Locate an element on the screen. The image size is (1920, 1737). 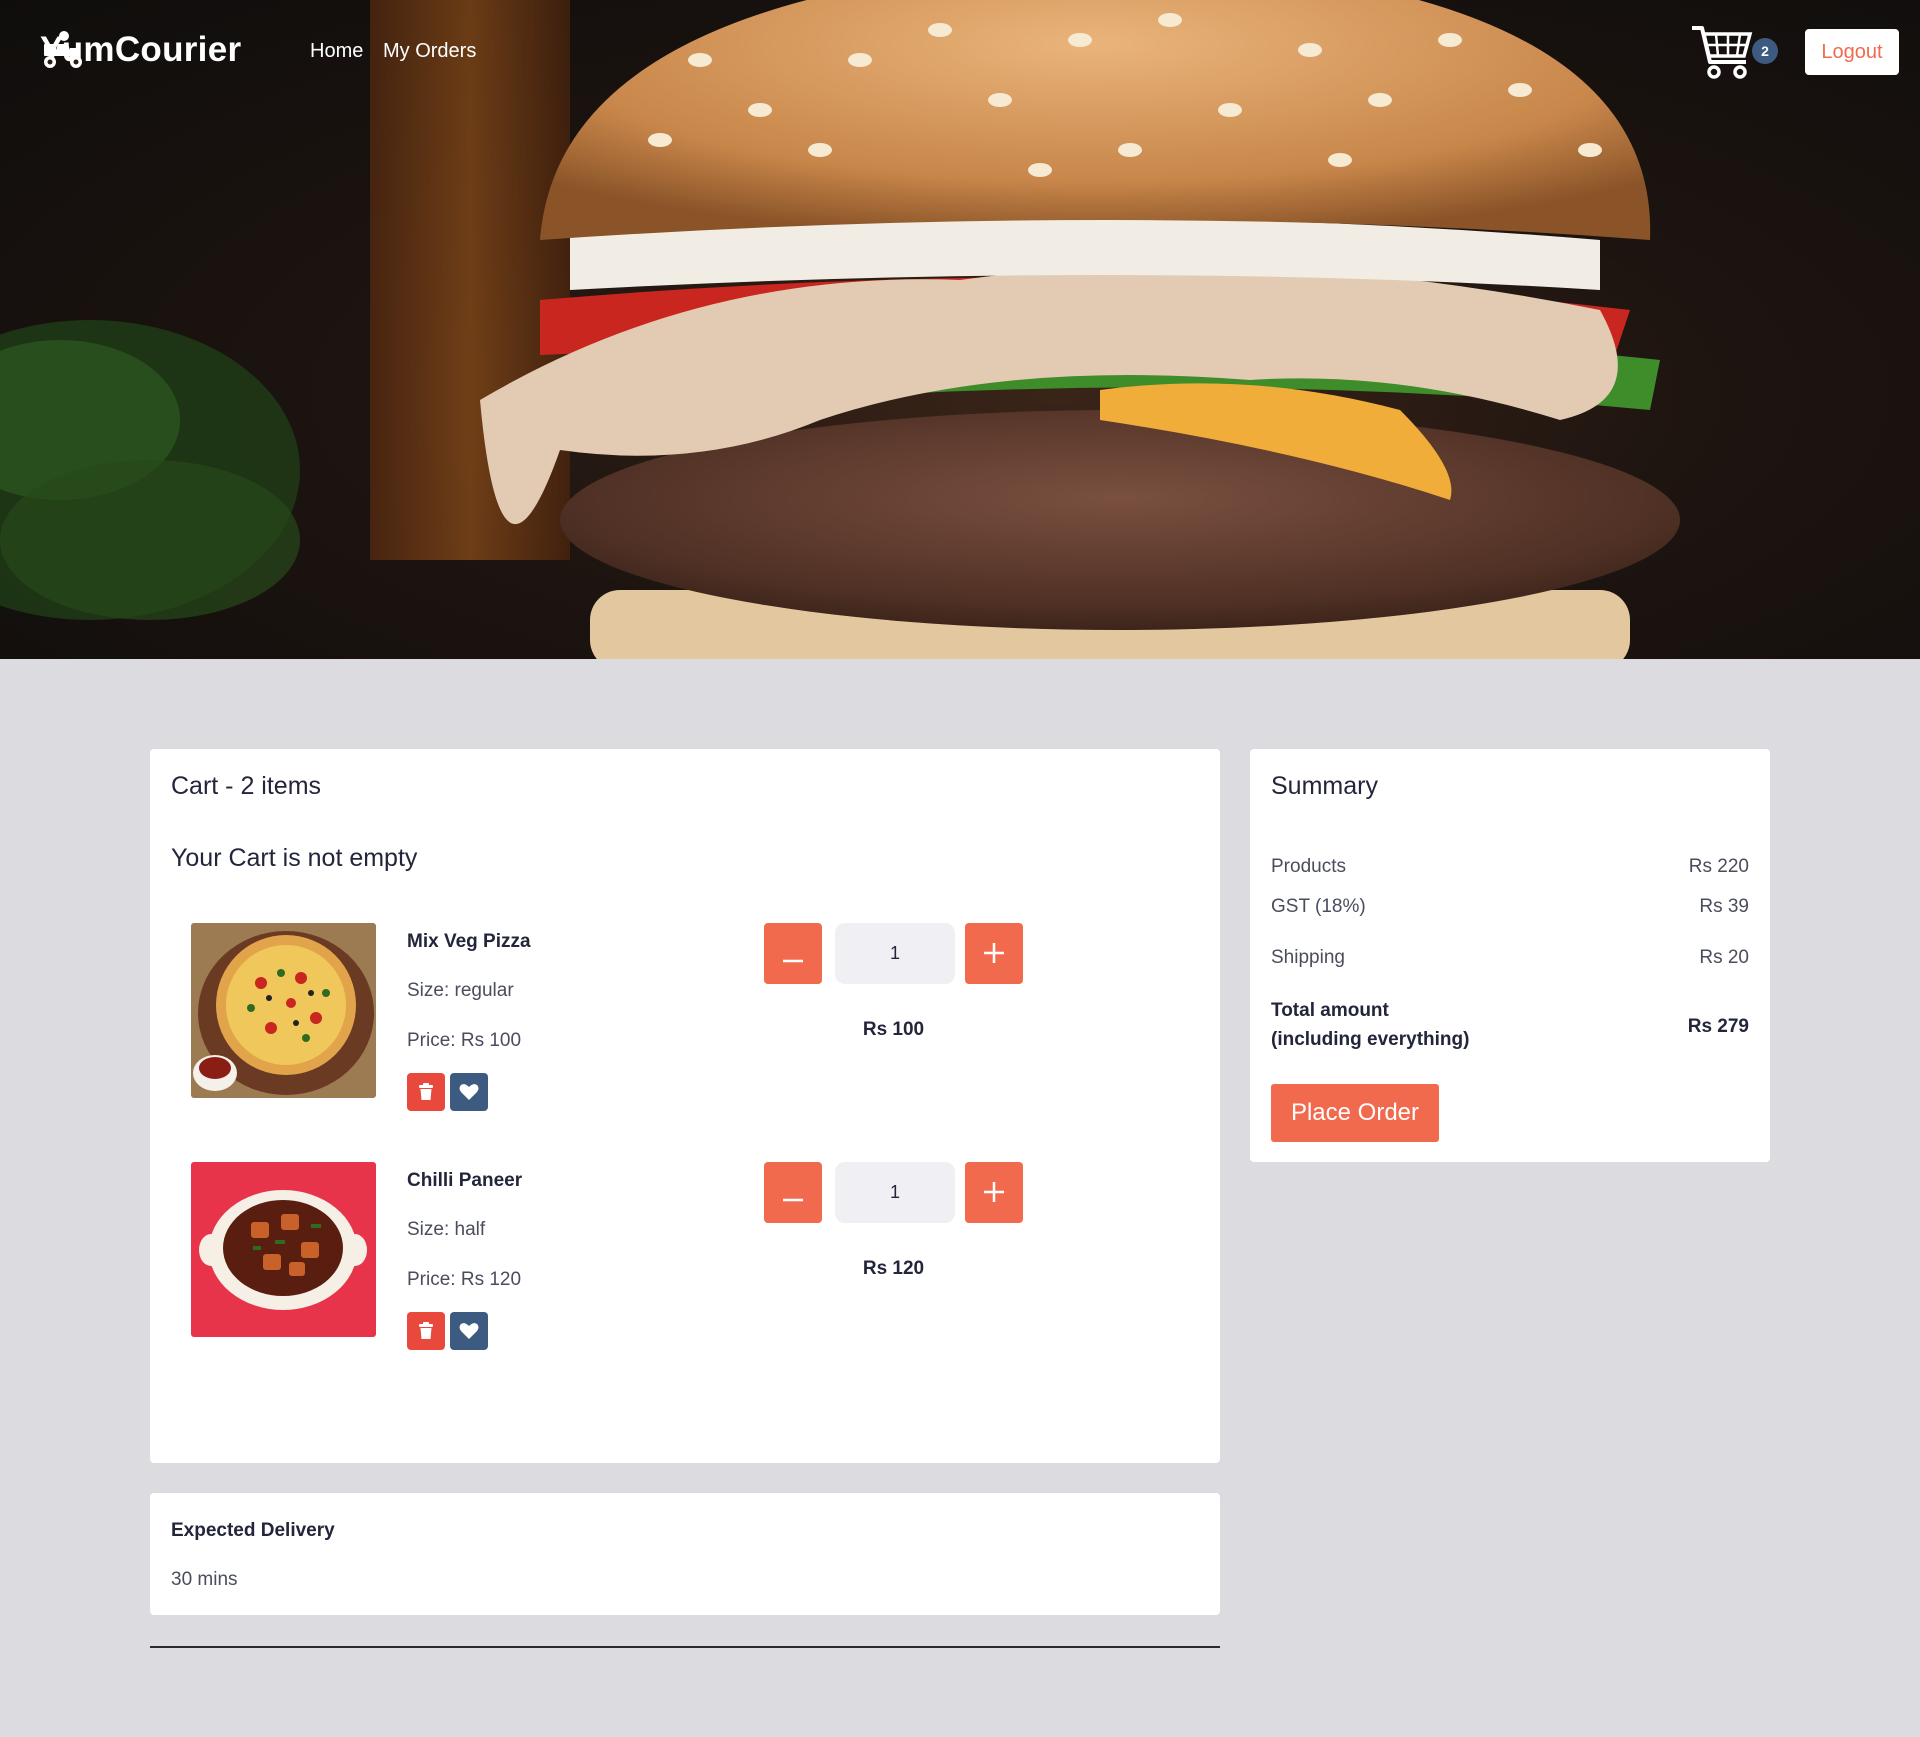
brand-logo: YumCourier is located at coordinates (140, 50).